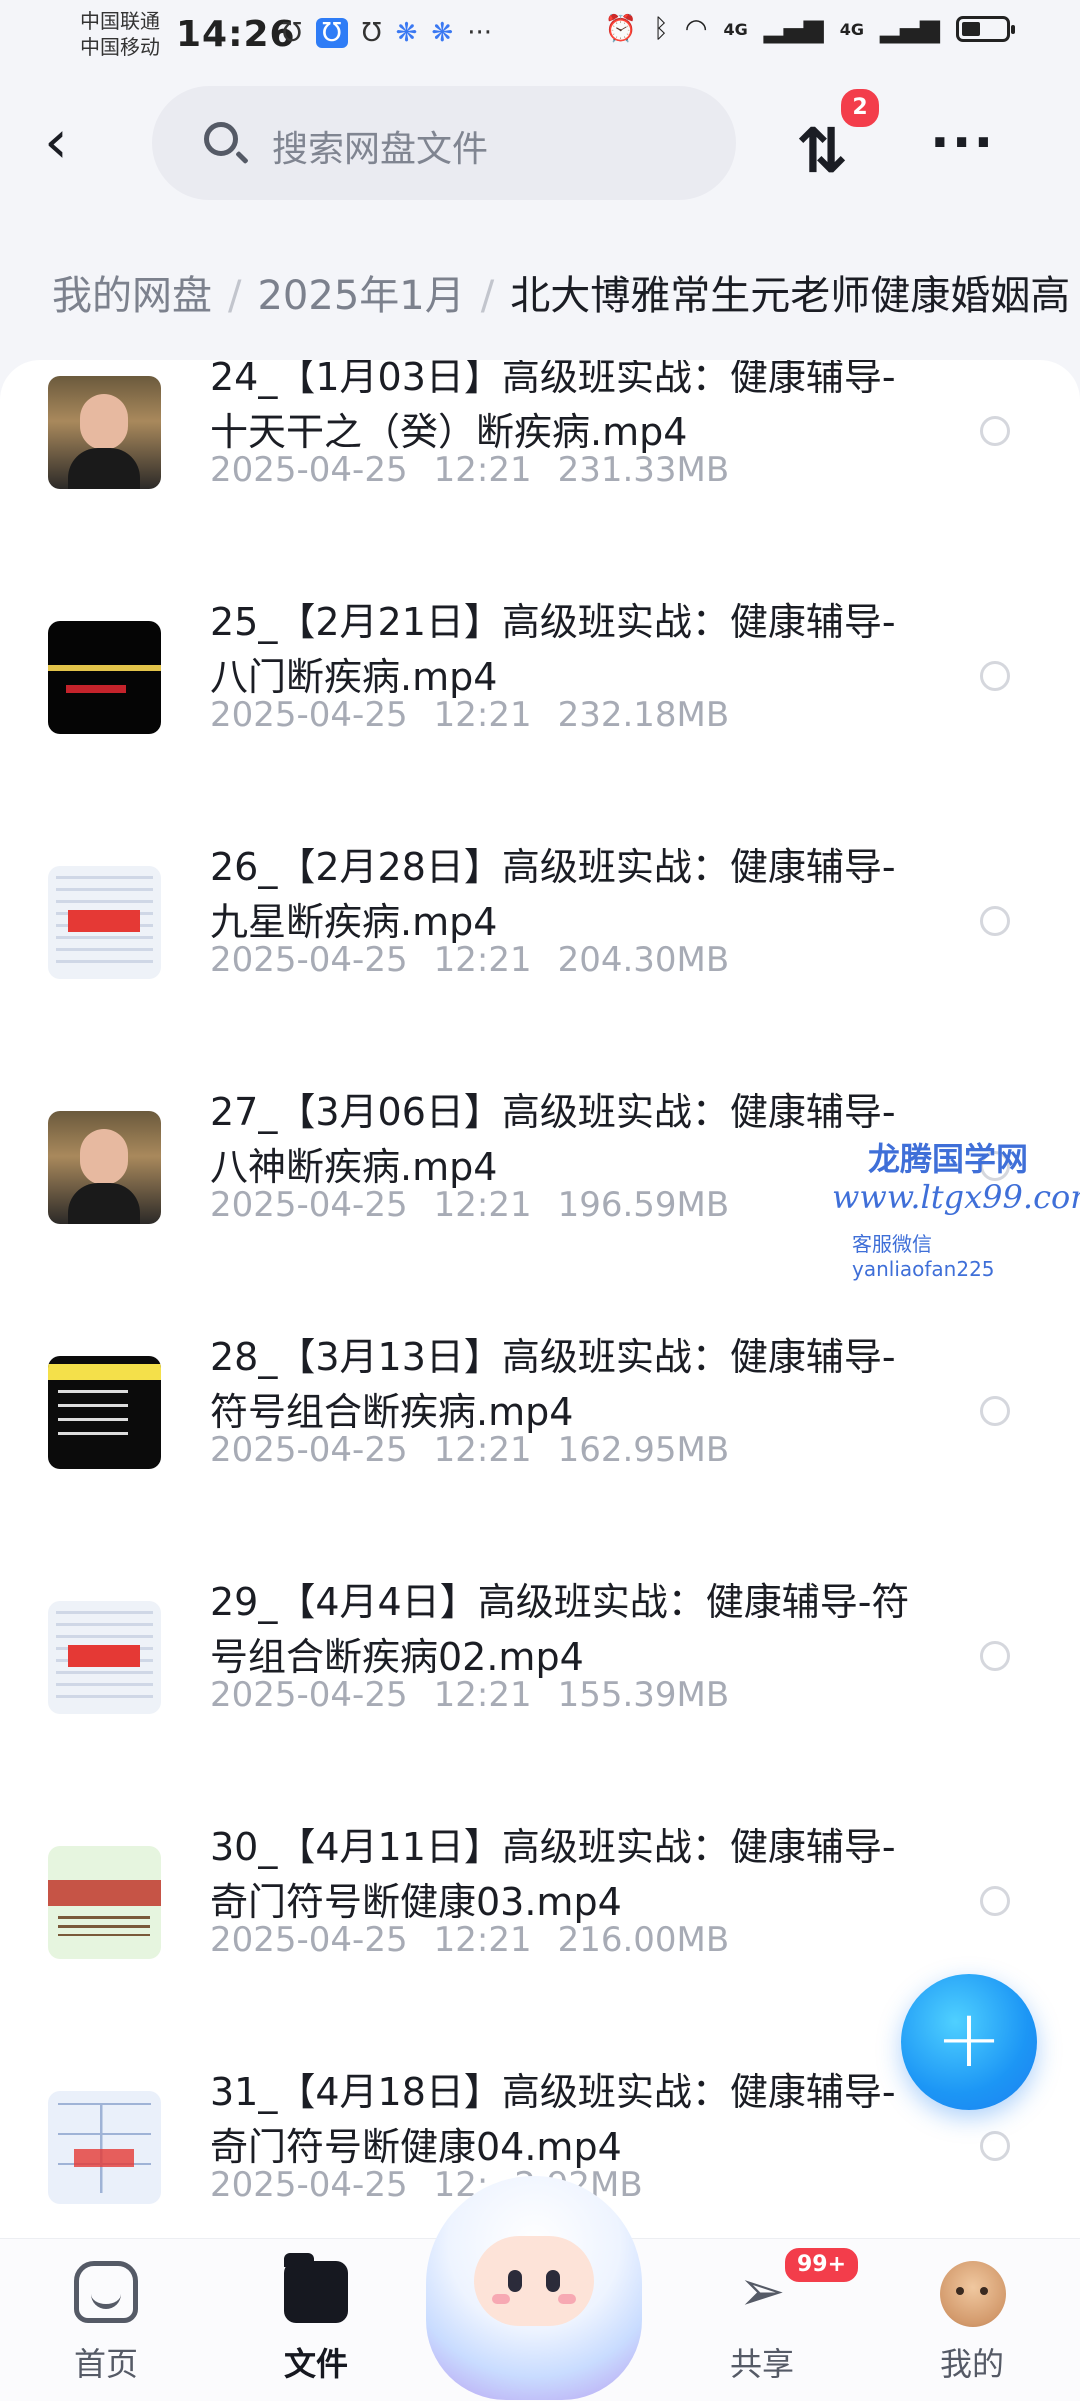 The height and width of the screenshot is (2401, 1080). I want to click on network-type-1: 4G, so click(735, 29).